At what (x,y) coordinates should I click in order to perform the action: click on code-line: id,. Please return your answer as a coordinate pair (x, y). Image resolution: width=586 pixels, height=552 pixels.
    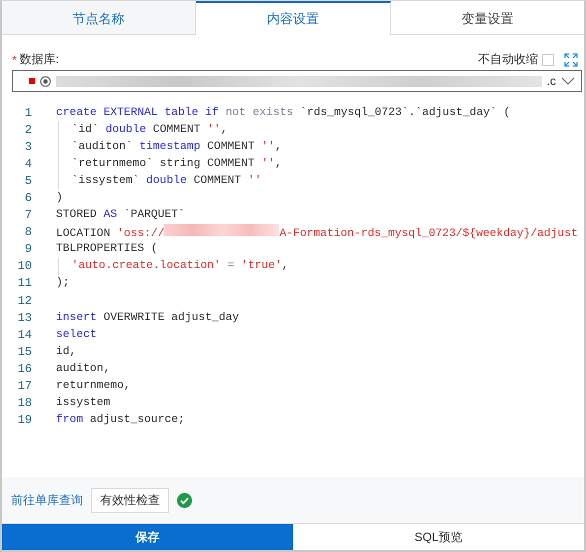
    Looking at the image, I should click on (66, 352).